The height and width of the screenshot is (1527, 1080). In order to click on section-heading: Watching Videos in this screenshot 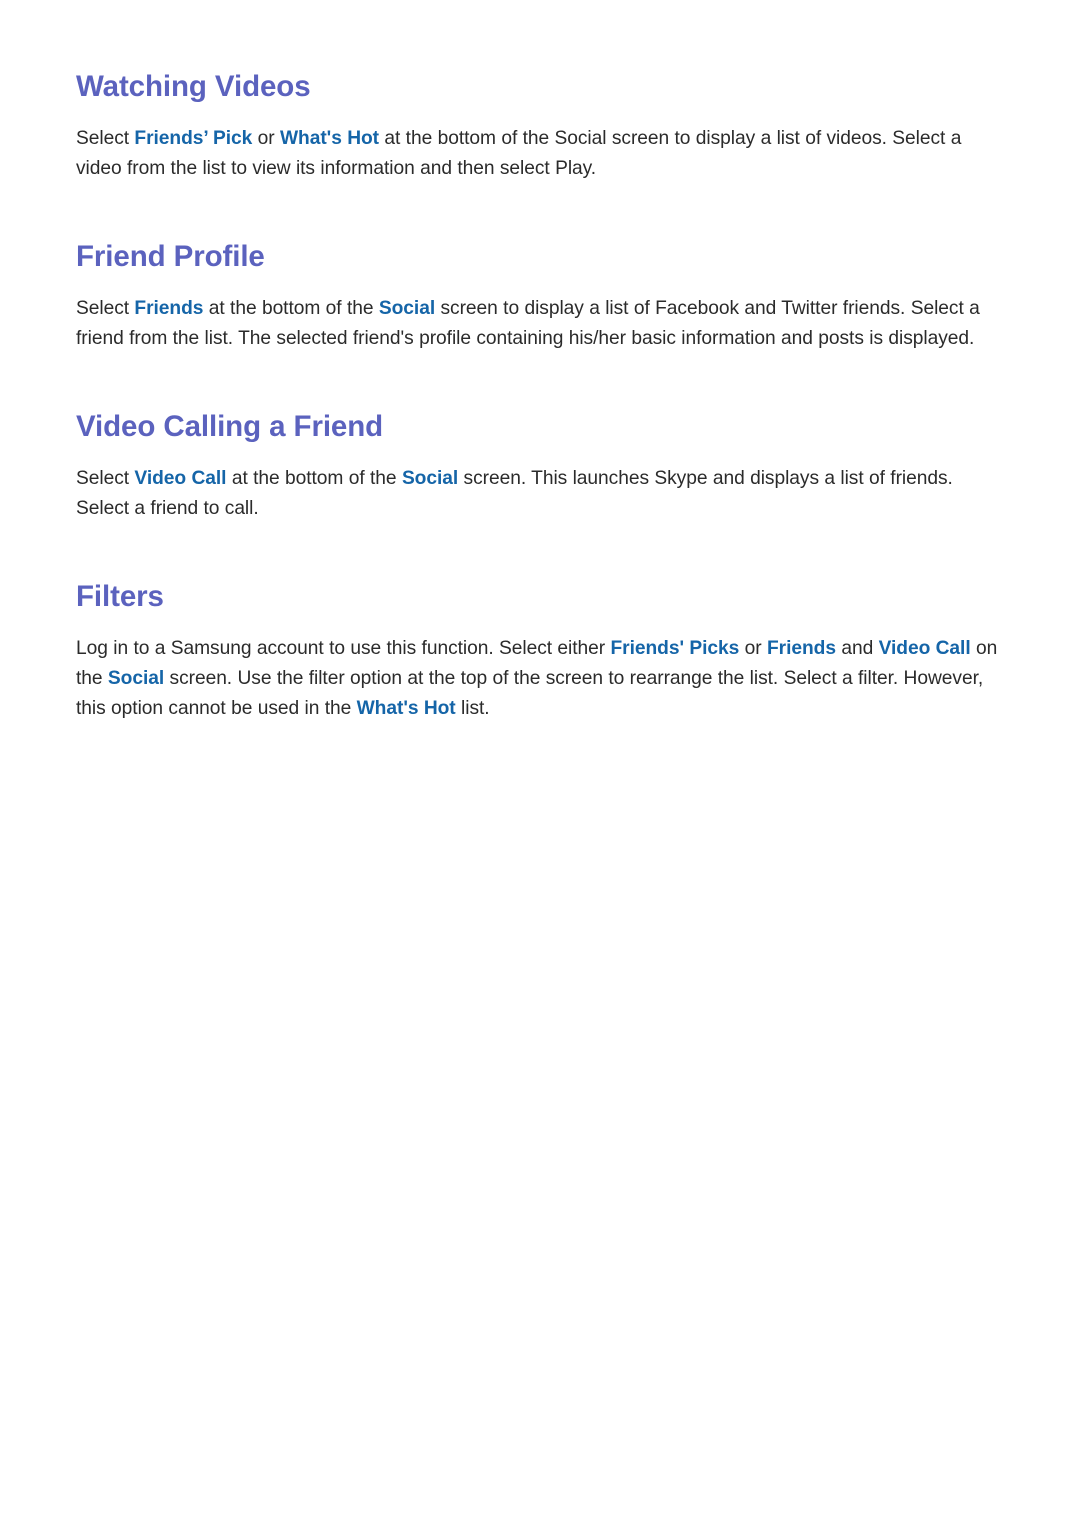, I will do `click(193, 86)`.